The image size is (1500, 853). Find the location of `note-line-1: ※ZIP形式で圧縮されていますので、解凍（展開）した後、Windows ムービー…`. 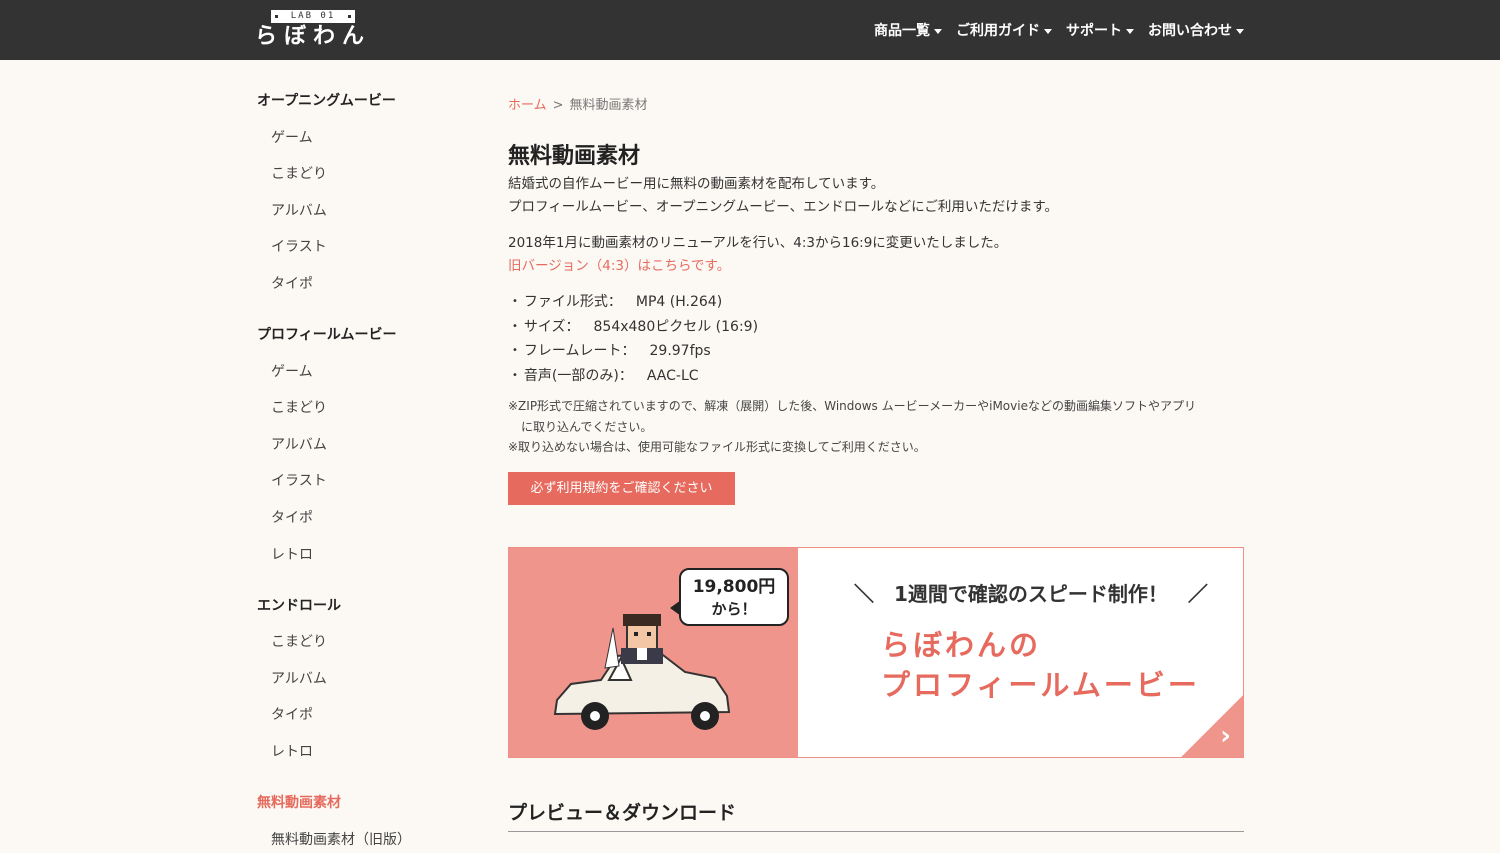

note-line-1: ※ZIP形式で圧縮されていますので、解凍（展開）した後、Windows ムービー… is located at coordinates (852, 406).